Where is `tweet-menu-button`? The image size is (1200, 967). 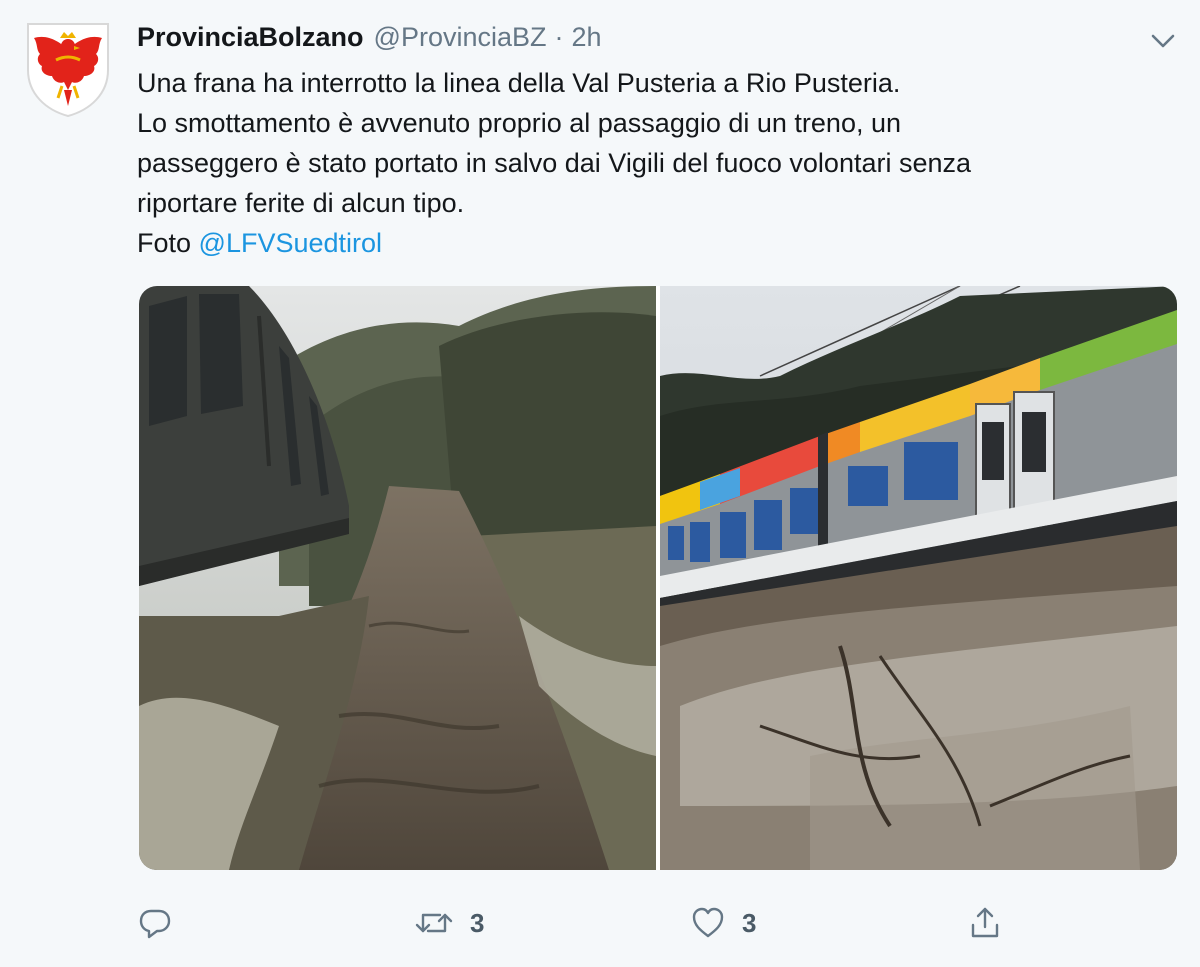 tweet-menu-button is located at coordinates (1163, 41).